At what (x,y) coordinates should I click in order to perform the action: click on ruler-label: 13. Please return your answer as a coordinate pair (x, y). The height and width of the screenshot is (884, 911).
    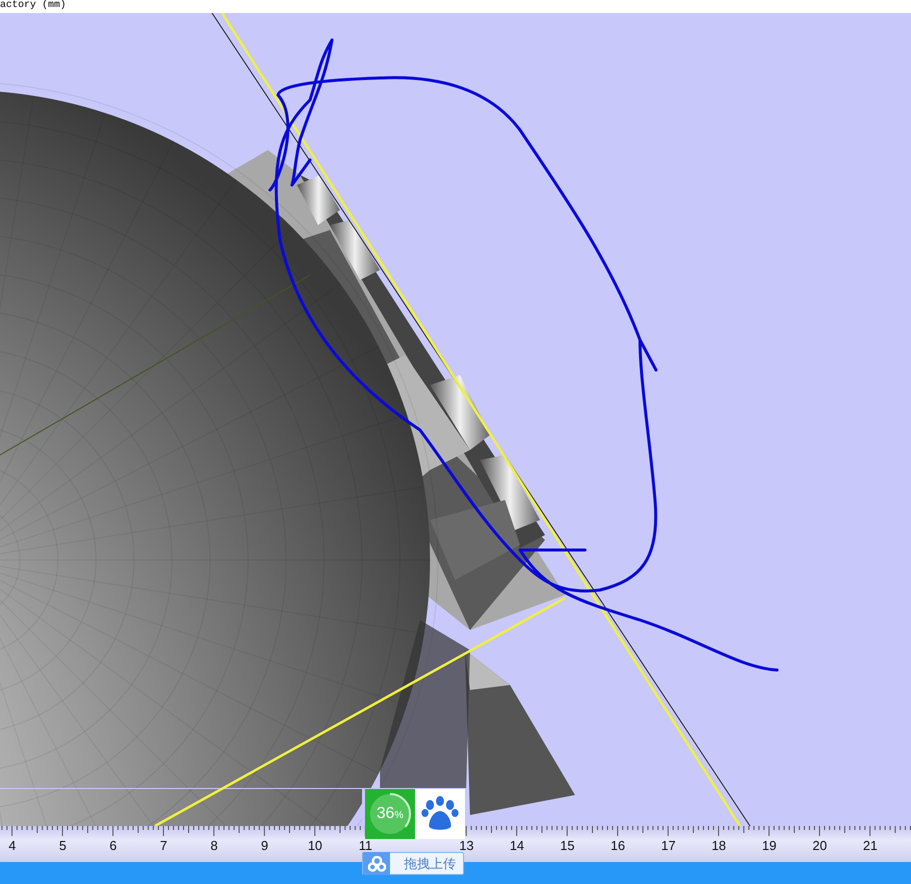
    Looking at the image, I should click on (466, 846).